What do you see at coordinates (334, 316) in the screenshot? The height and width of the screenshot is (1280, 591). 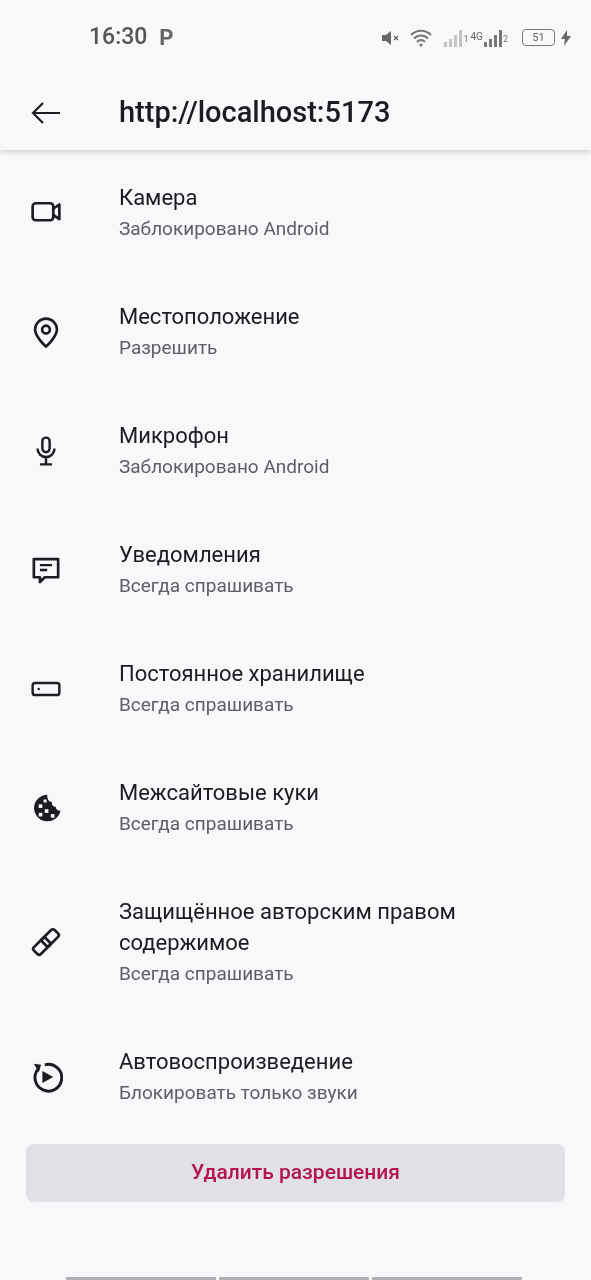 I see `permission-title: Местоположение` at bounding box center [334, 316].